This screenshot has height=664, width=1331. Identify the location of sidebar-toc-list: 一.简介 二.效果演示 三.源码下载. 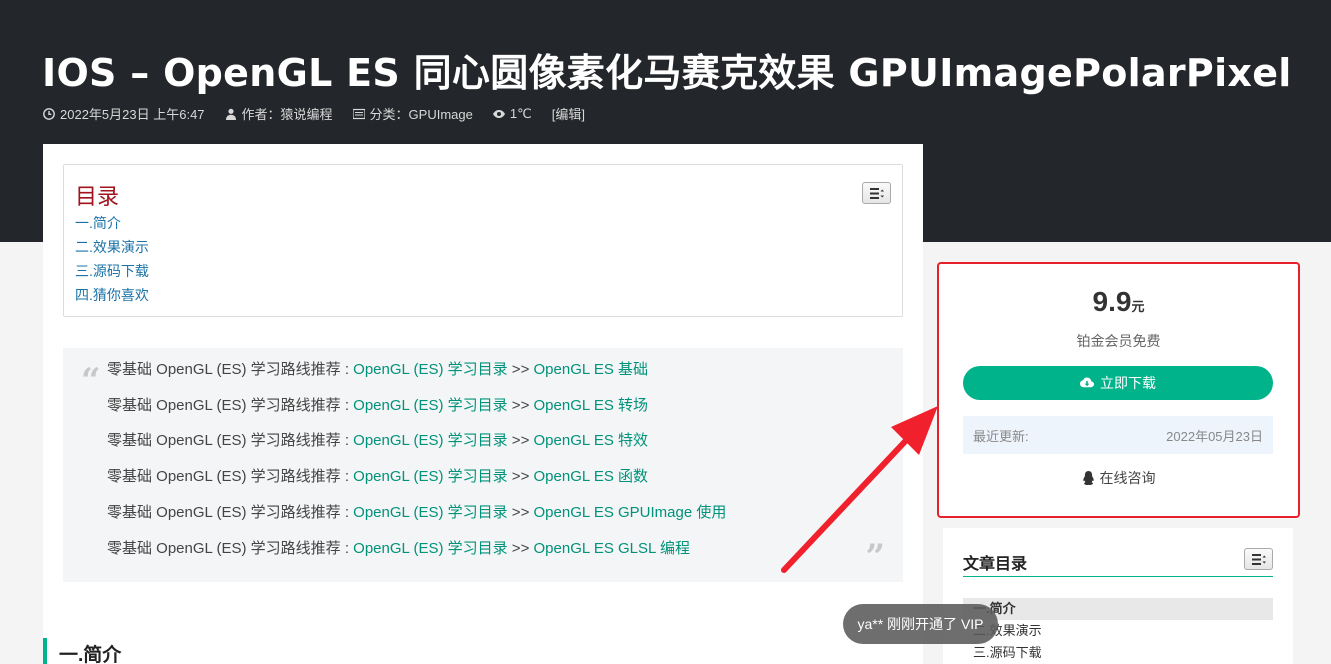
(1118, 631).